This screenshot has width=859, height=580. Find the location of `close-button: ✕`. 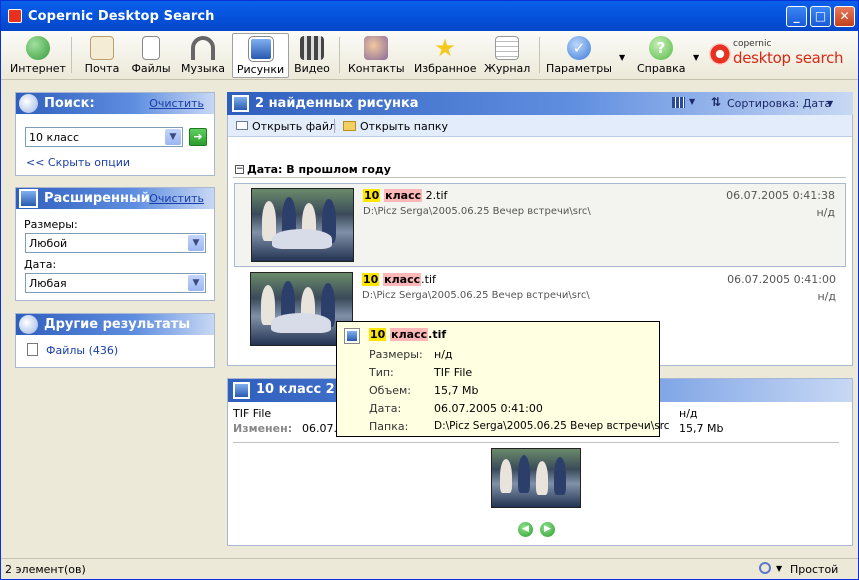

close-button: ✕ is located at coordinates (844, 16).